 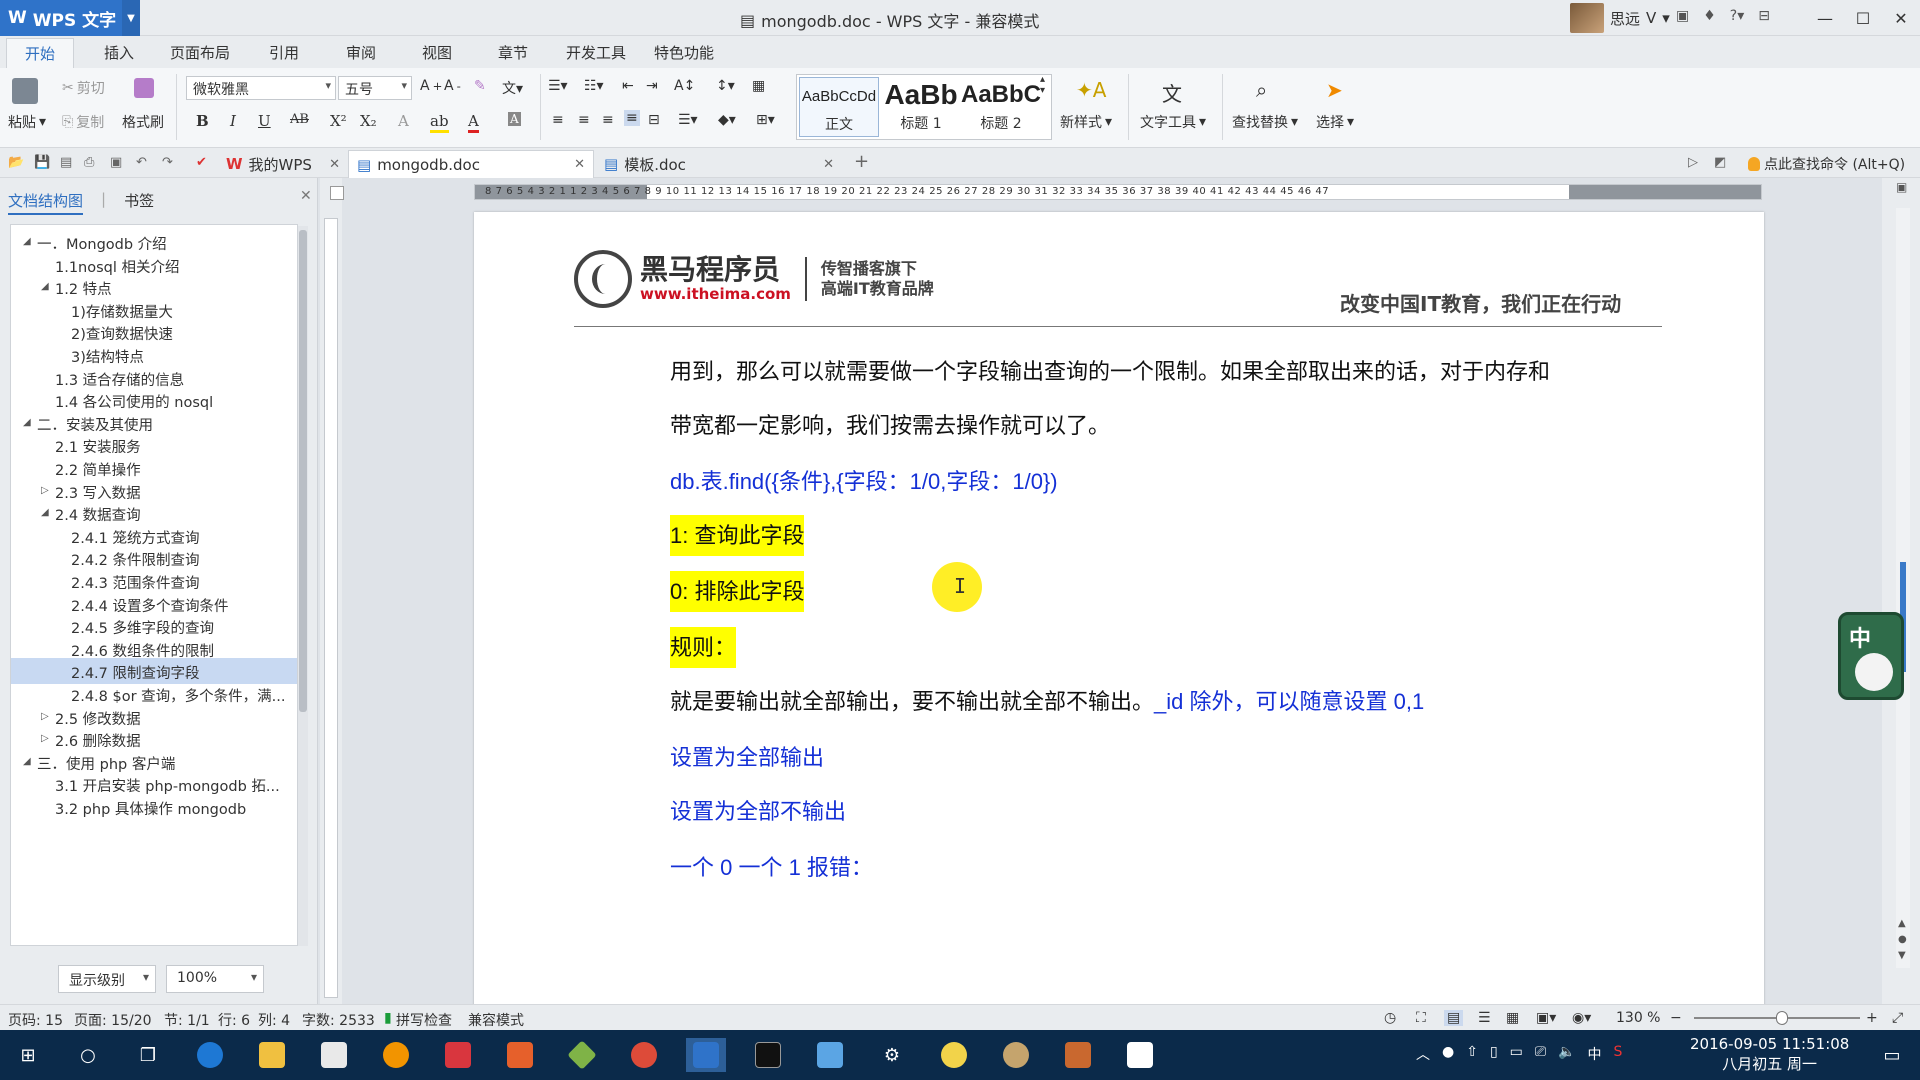 I want to click on borders-icon: ⊞▾, so click(x=765, y=120).